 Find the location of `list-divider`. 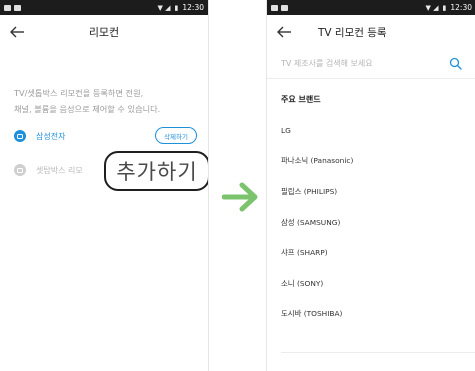

list-divider is located at coordinates (378, 352).